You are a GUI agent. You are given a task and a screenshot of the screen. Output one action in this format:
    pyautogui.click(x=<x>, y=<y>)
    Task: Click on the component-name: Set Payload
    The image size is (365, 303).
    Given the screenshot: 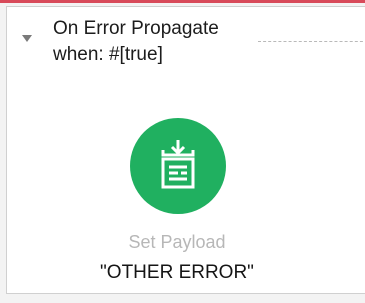 What is the action you would take?
    pyautogui.click(x=177, y=242)
    